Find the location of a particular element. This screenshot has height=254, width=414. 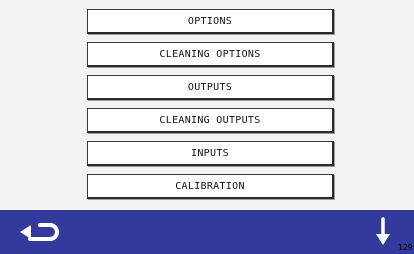

scroll-down-button is located at coordinates (383, 232).